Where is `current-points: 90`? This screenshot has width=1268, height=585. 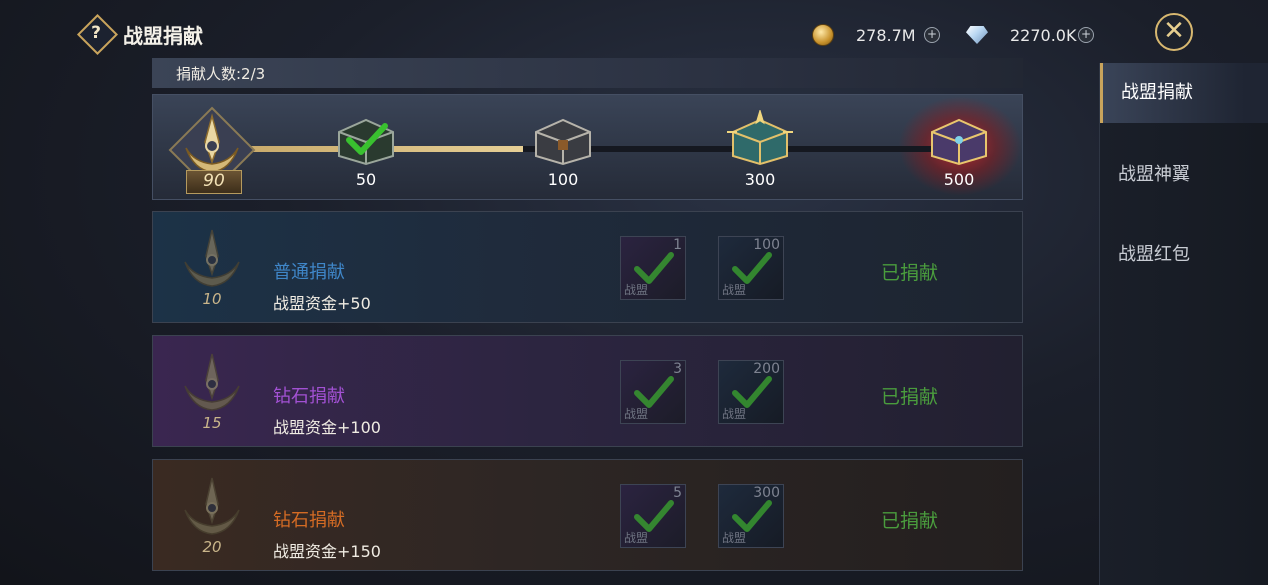 current-points: 90 is located at coordinates (214, 182).